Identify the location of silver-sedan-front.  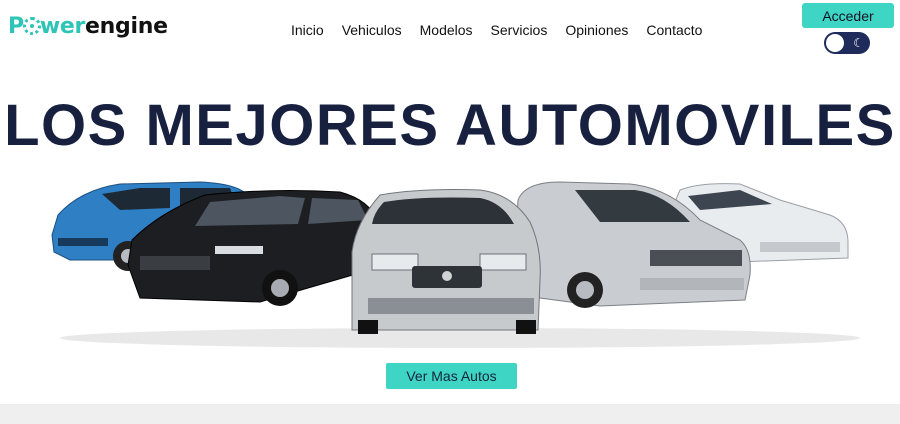
(446, 261).